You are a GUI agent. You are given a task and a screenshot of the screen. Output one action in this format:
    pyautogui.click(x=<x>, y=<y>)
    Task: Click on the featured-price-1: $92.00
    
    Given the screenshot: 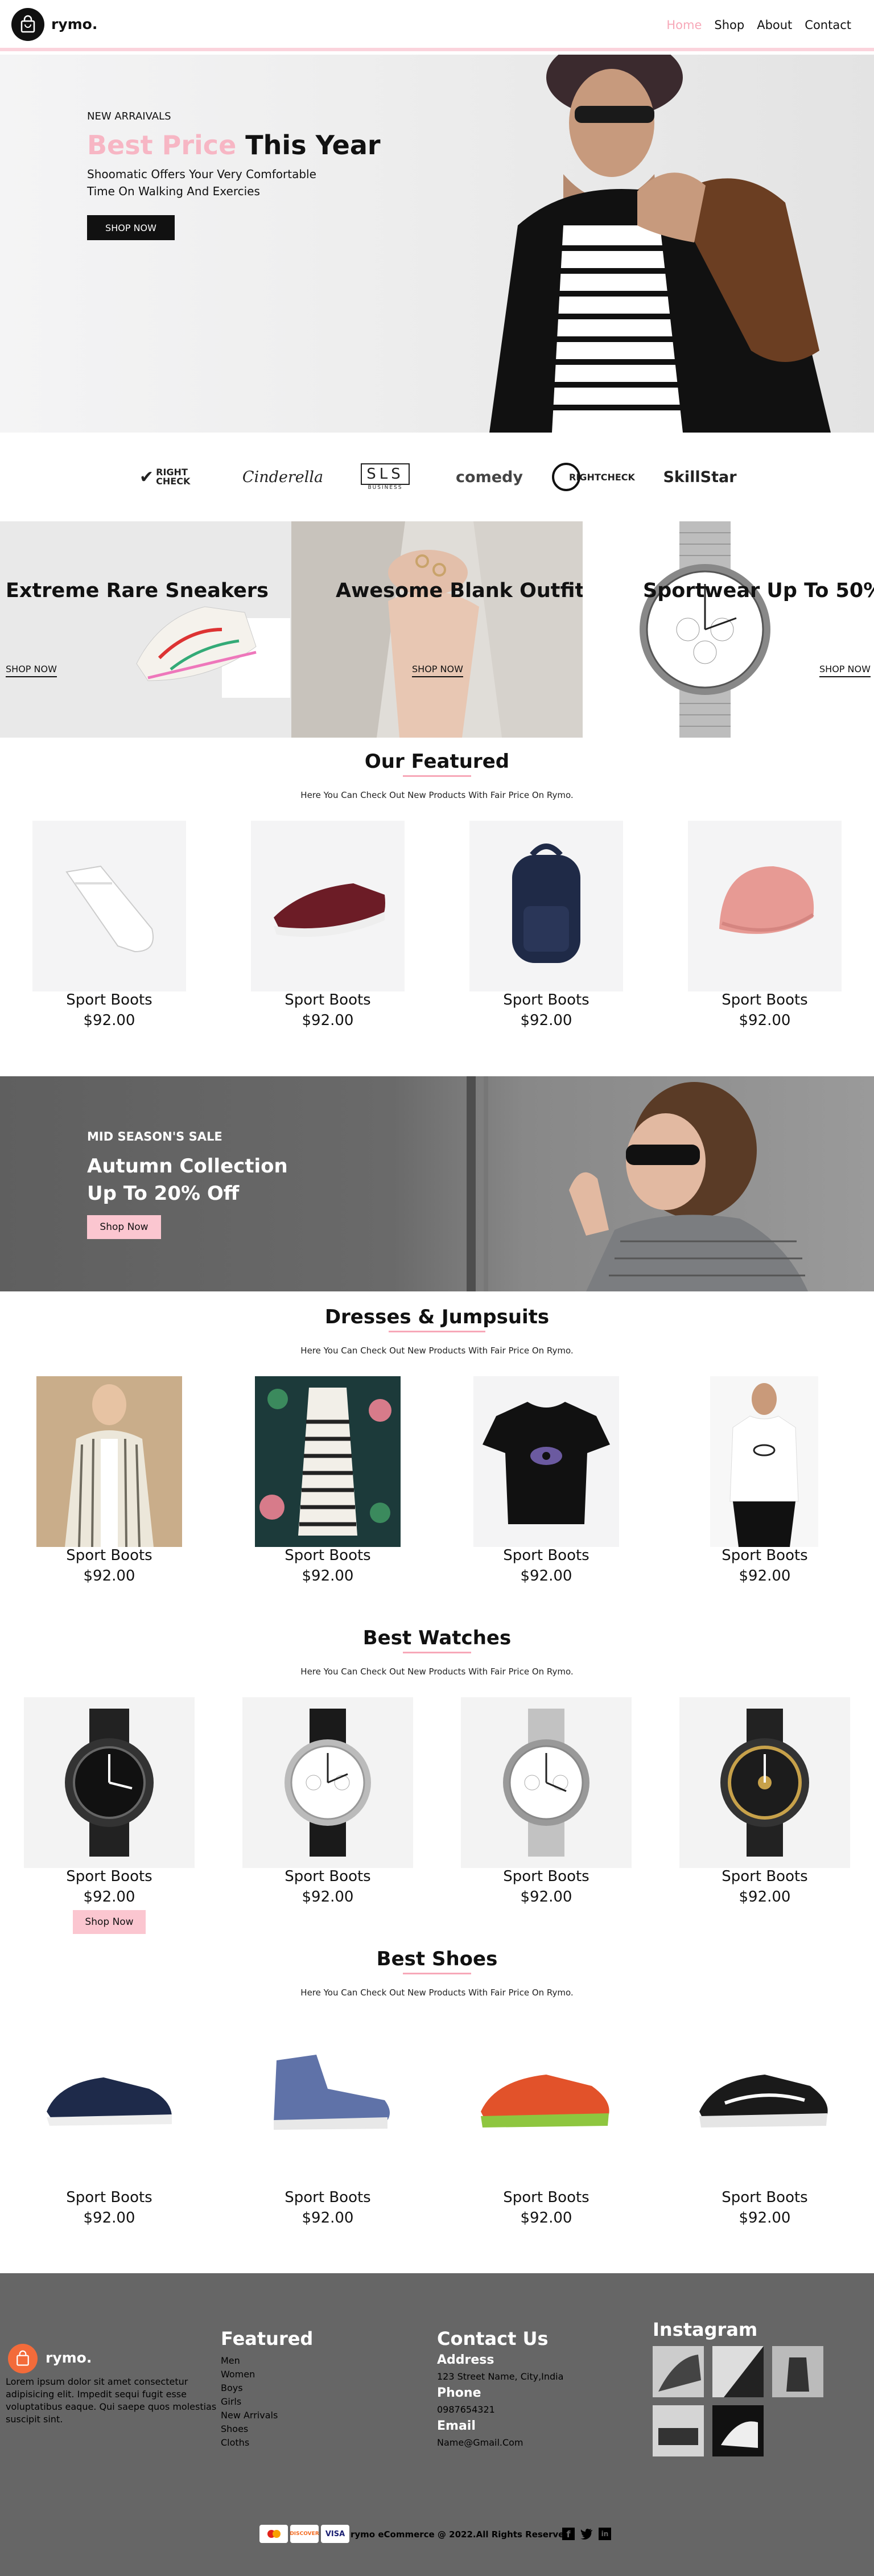 What is the action you would take?
    pyautogui.click(x=109, y=1021)
    